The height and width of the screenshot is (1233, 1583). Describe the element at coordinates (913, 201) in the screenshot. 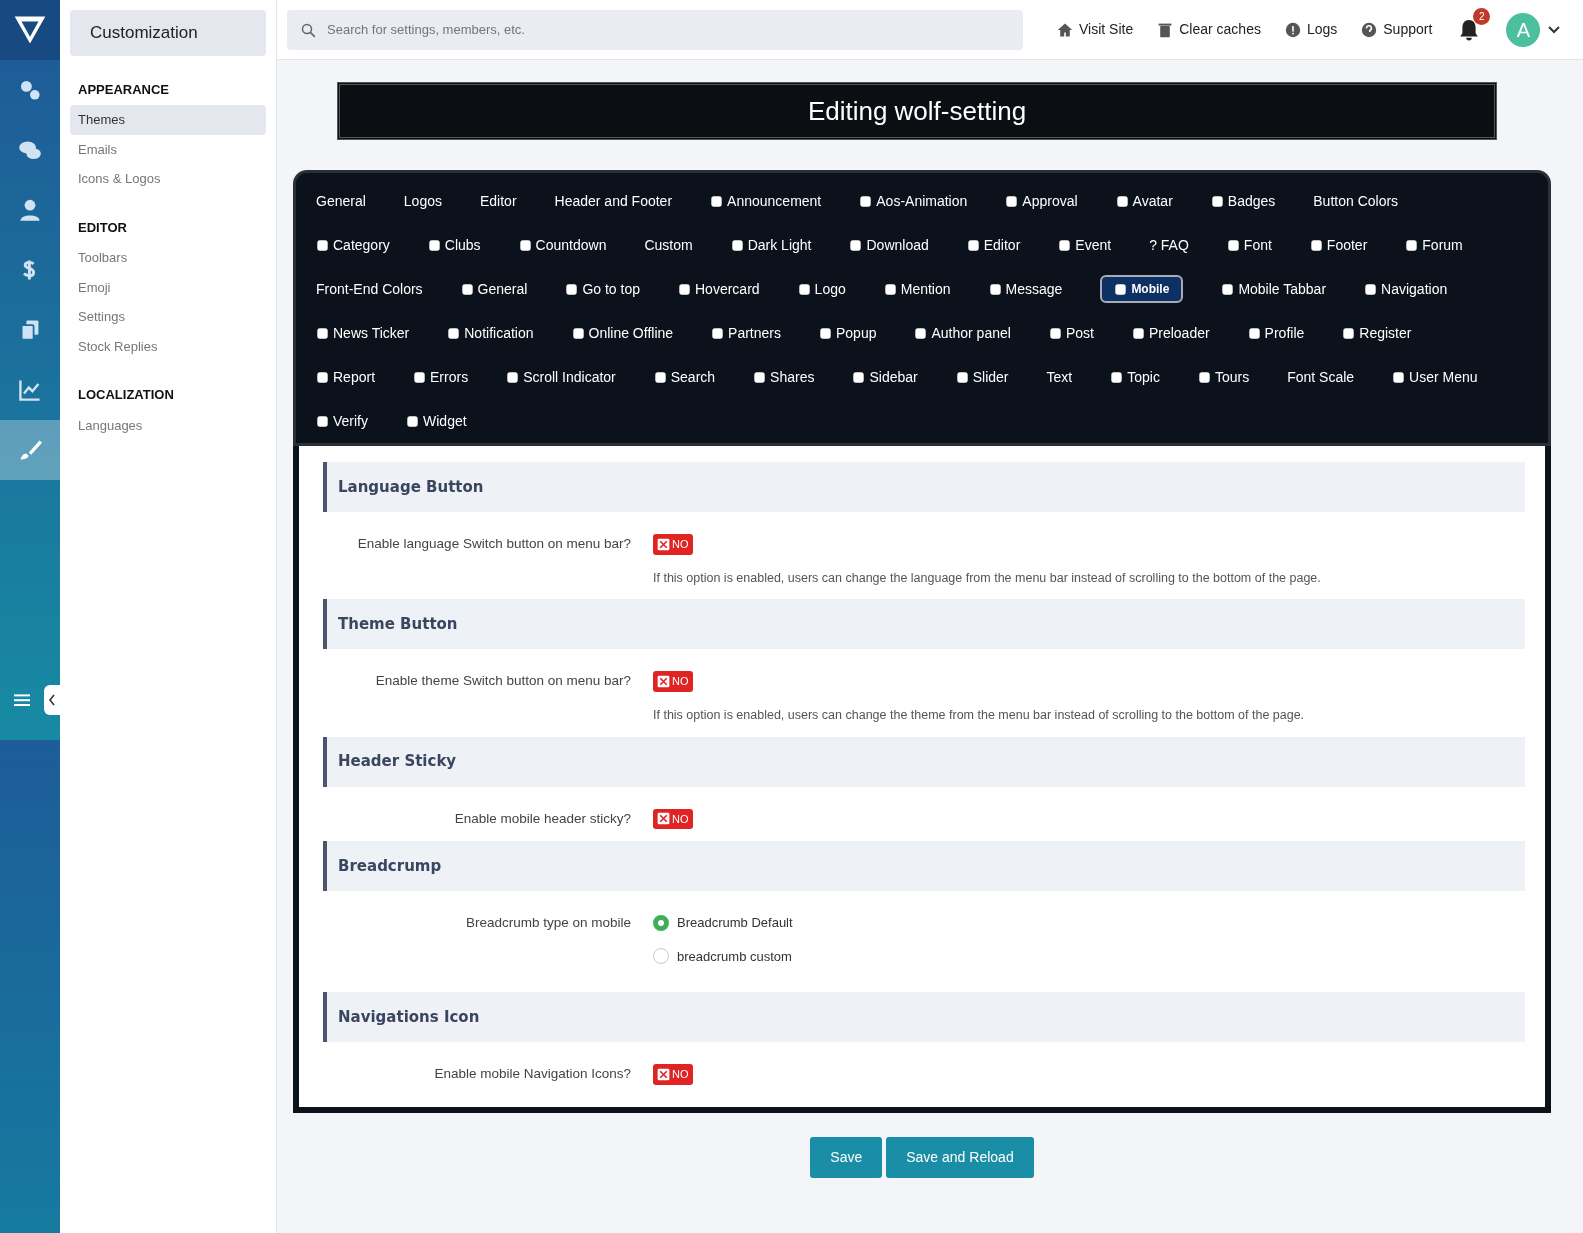

I see `tab: Aos-Animation` at that location.